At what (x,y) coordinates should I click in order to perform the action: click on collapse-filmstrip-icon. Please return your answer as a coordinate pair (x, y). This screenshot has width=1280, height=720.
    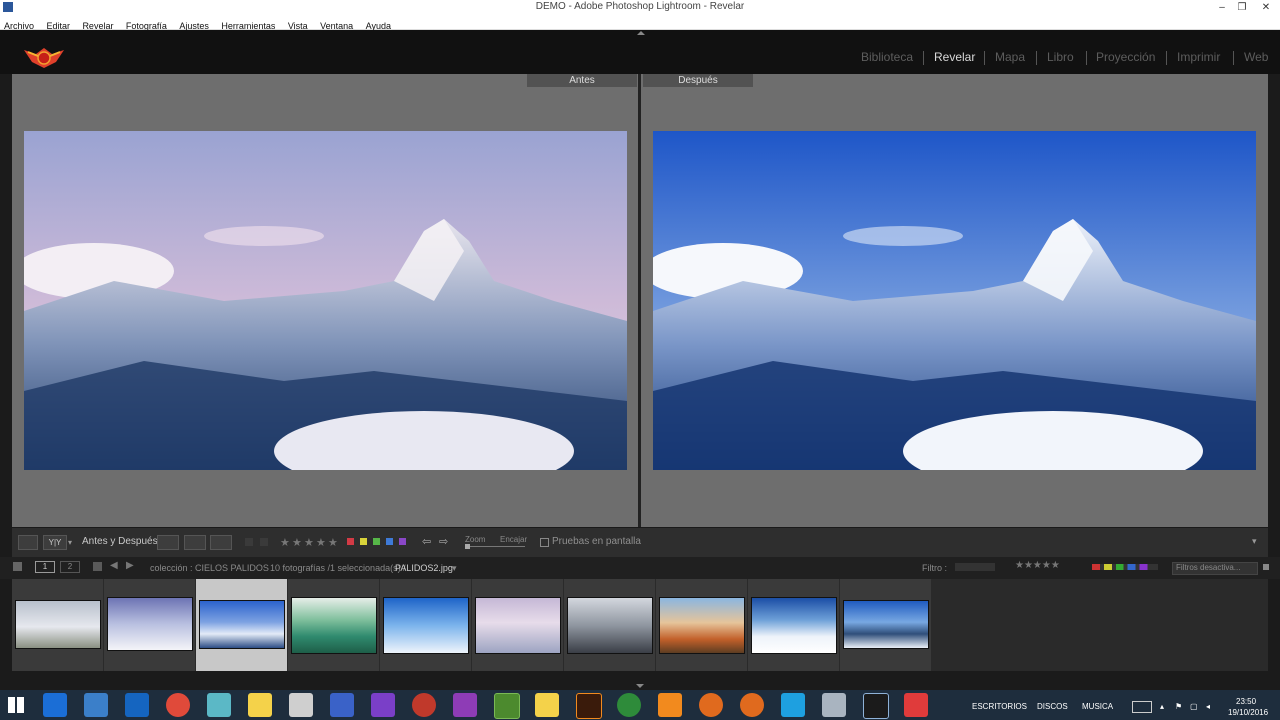
    Looking at the image, I should click on (640, 686).